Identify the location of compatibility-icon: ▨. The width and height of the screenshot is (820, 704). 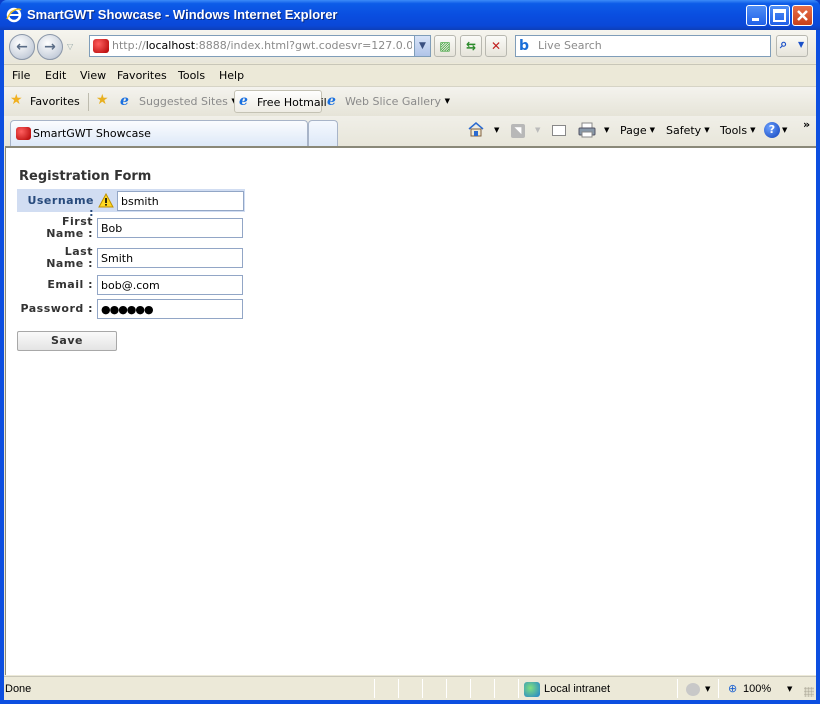
(445, 46).